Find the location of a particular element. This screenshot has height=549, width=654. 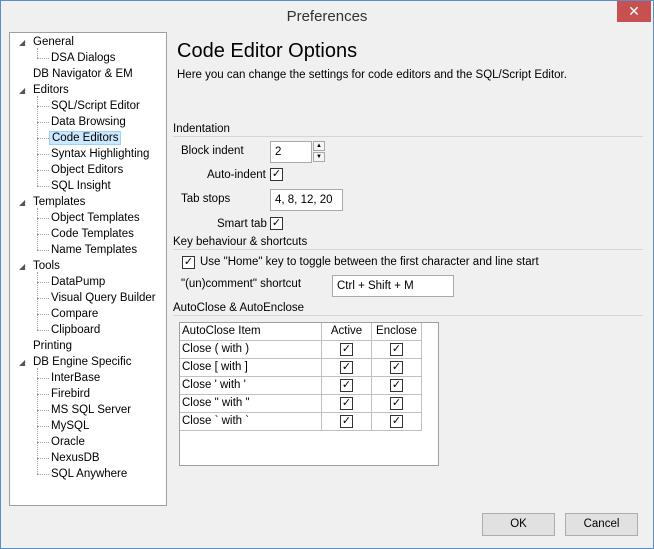

tree-item: Syntax Highlighting is located at coordinates (100, 154).